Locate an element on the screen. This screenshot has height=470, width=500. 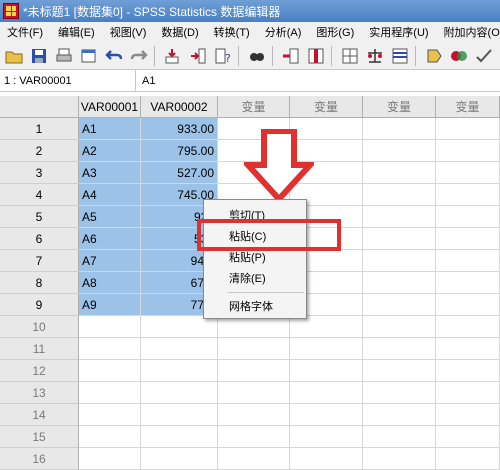
recall-dialog-icon is located at coordinates (89, 56).